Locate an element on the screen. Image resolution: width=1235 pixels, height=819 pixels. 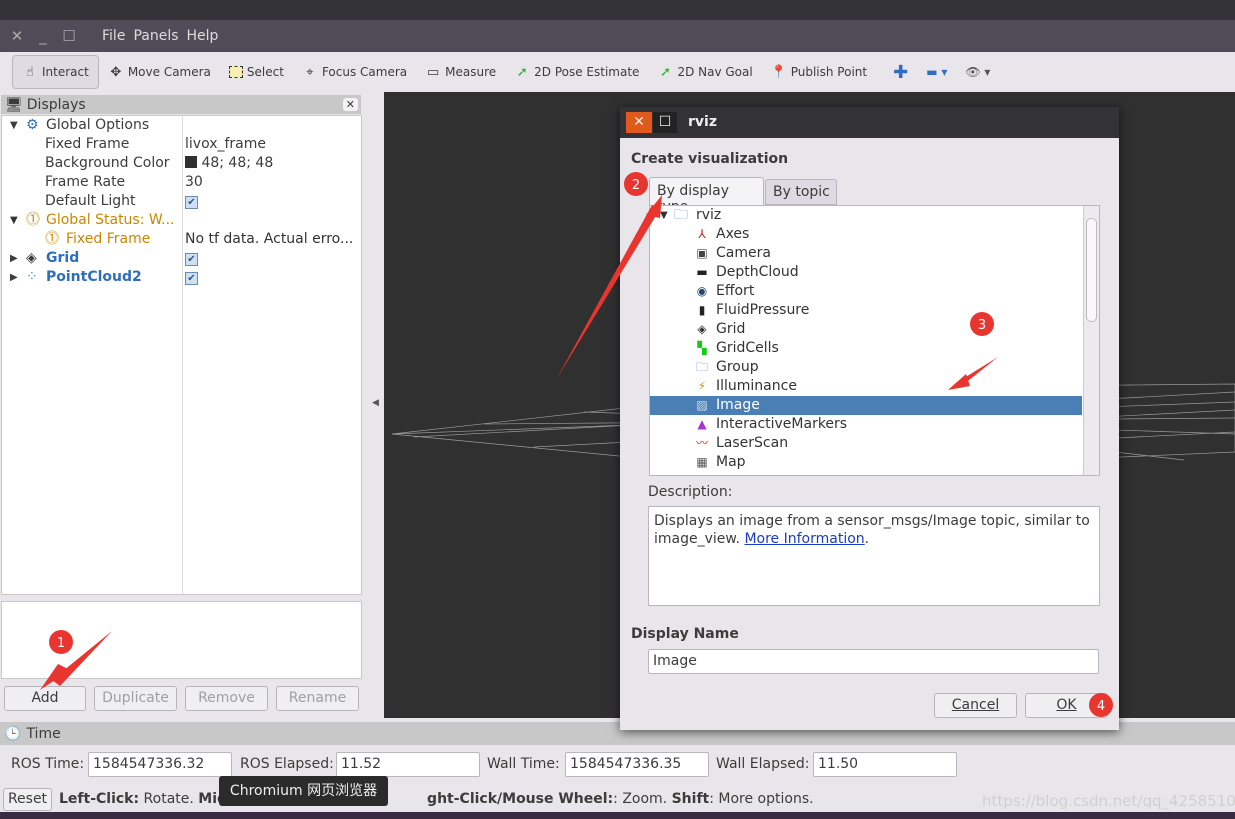
menu-file: File is located at coordinates (113, 36).